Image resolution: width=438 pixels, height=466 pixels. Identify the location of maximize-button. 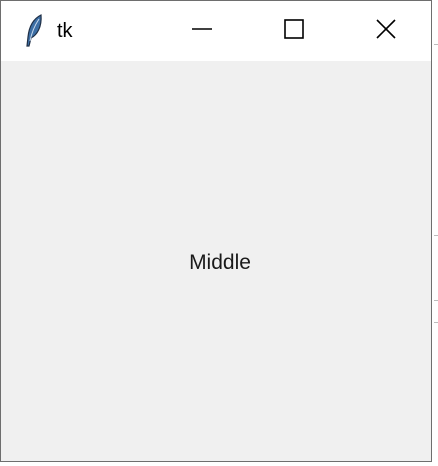
(294, 31).